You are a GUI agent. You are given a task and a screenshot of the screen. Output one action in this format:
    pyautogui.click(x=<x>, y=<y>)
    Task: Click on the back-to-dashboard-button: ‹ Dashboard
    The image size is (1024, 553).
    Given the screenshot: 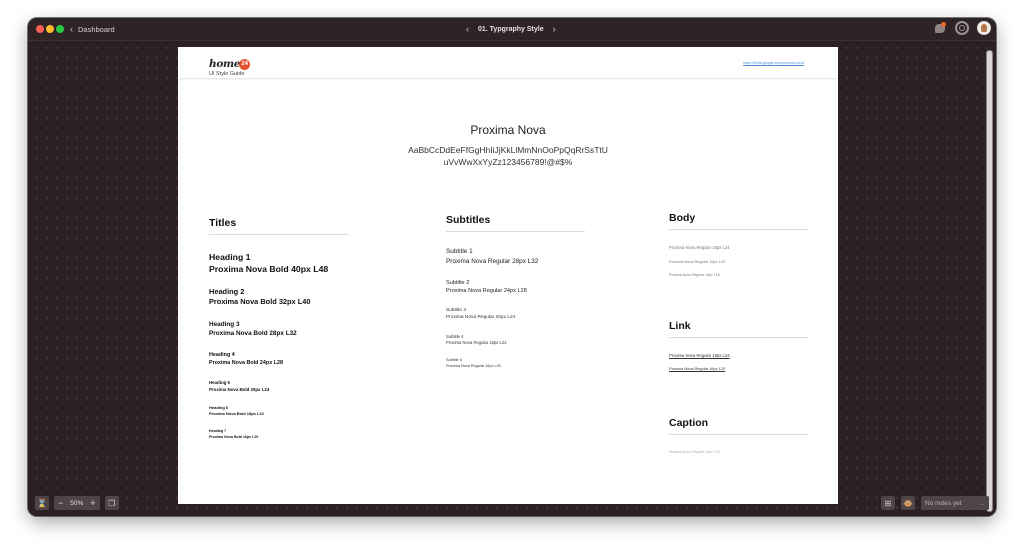 What is the action you would take?
    pyautogui.click(x=92, y=29)
    